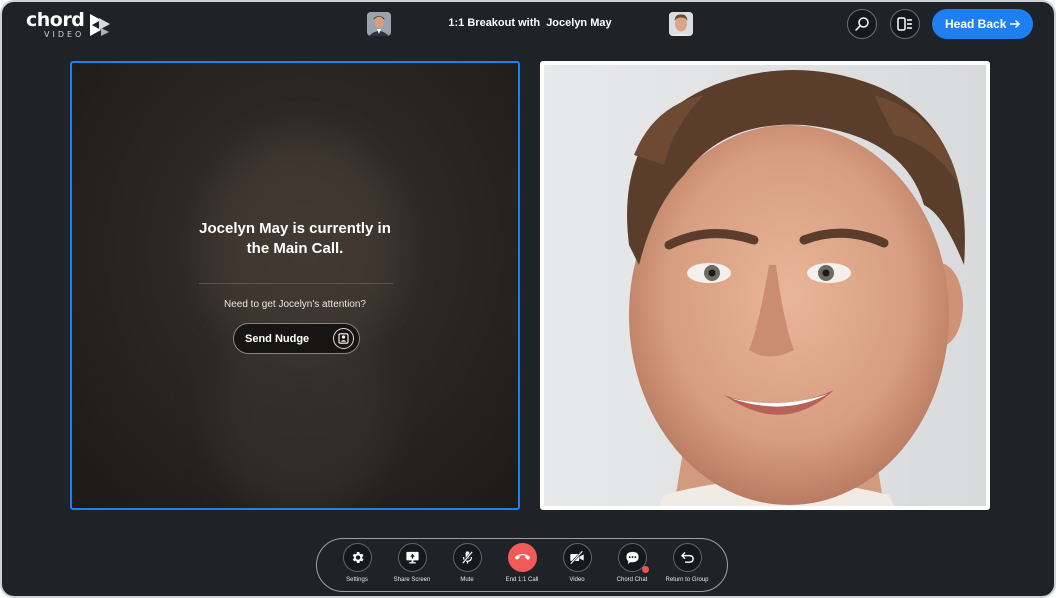  Describe the element at coordinates (645, 569) in the screenshot. I see `unread-badge` at that location.